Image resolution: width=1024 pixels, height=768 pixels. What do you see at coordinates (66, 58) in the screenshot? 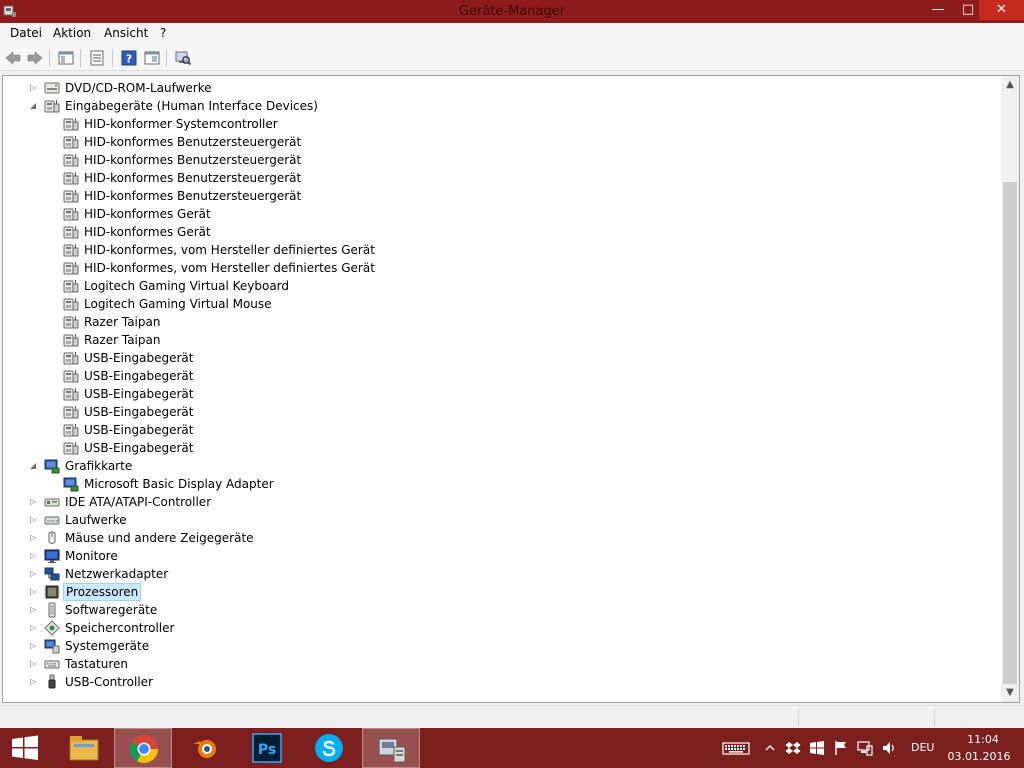
I see `show-hide-console-tree-icon` at bounding box center [66, 58].